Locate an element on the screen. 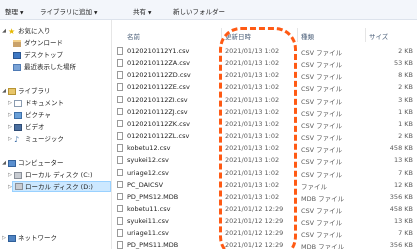 The width and height of the screenshot is (417, 249). nav-label: ダウンロード is located at coordinates (43, 43).